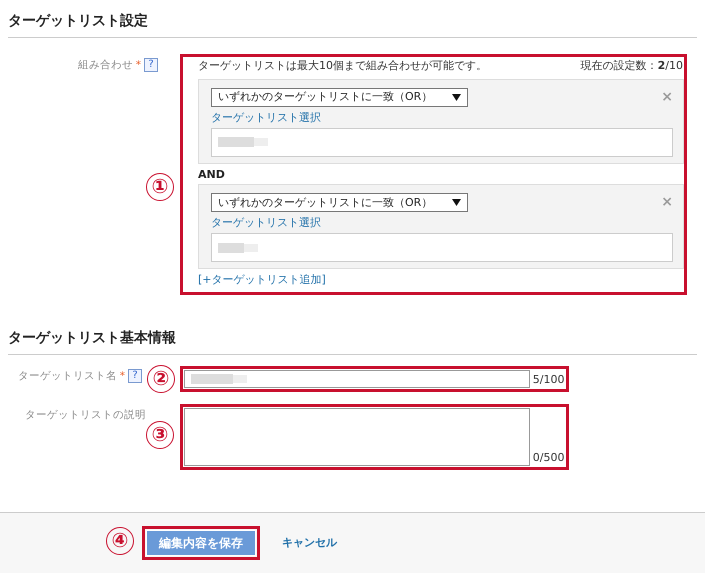  What do you see at coordinates (160, 186) in the screenshot?
I see `callout-number: ①` at bounding box center [160, 186].